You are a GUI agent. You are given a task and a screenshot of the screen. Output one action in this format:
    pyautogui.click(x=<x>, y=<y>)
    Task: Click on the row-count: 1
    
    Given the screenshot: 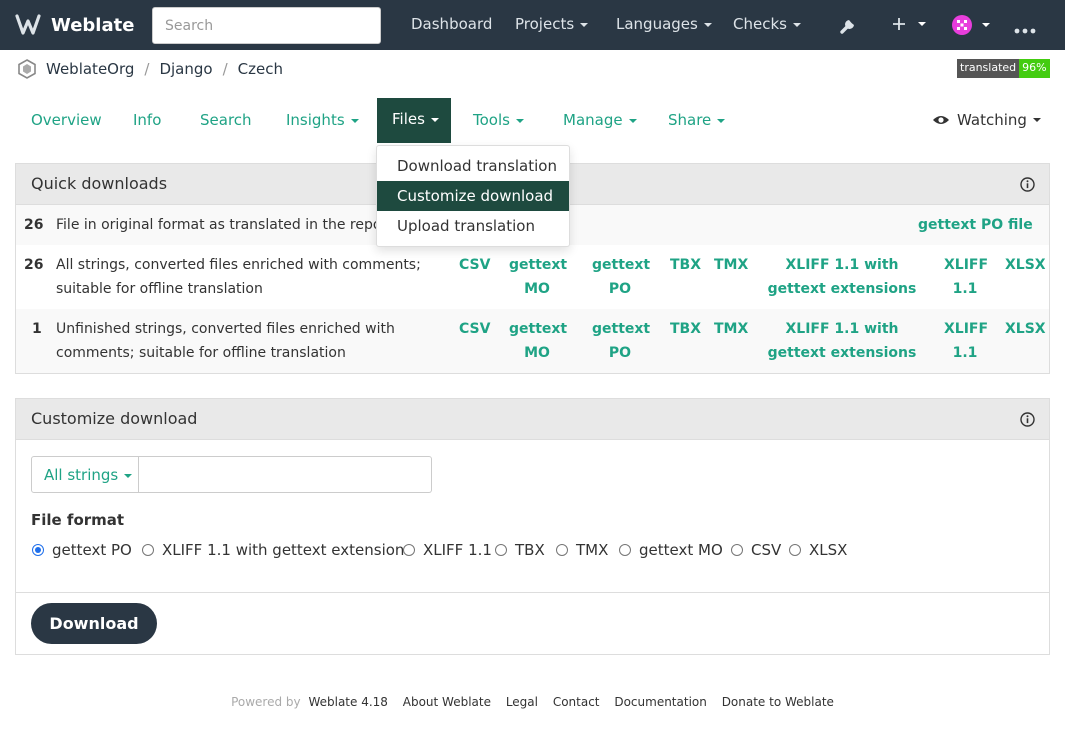 What is the action you would take?
    pyautogui.click(x=37, y=329)
    